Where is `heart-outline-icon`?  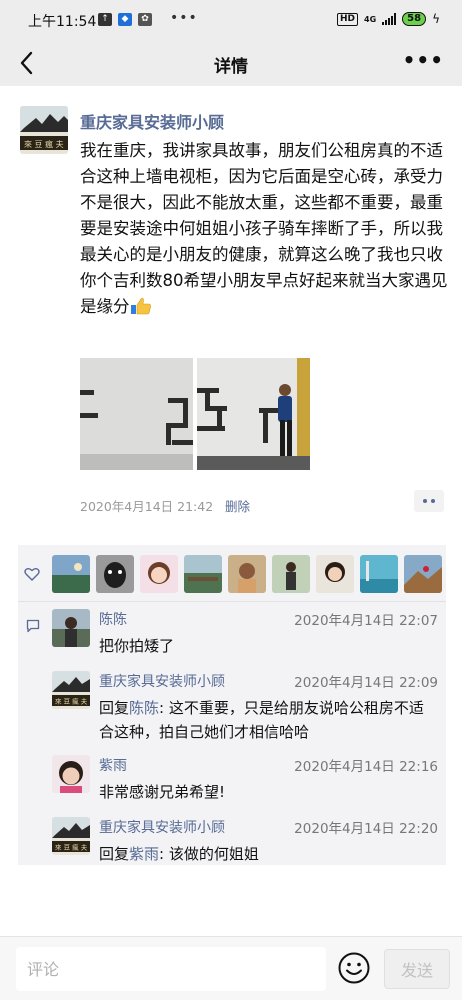 heart-outline-icon is located at coordinates (32, 574).